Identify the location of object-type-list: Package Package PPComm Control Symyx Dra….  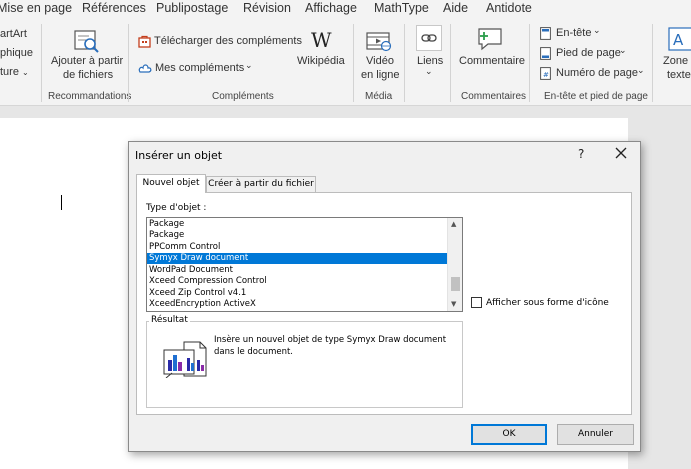
(304, 264).